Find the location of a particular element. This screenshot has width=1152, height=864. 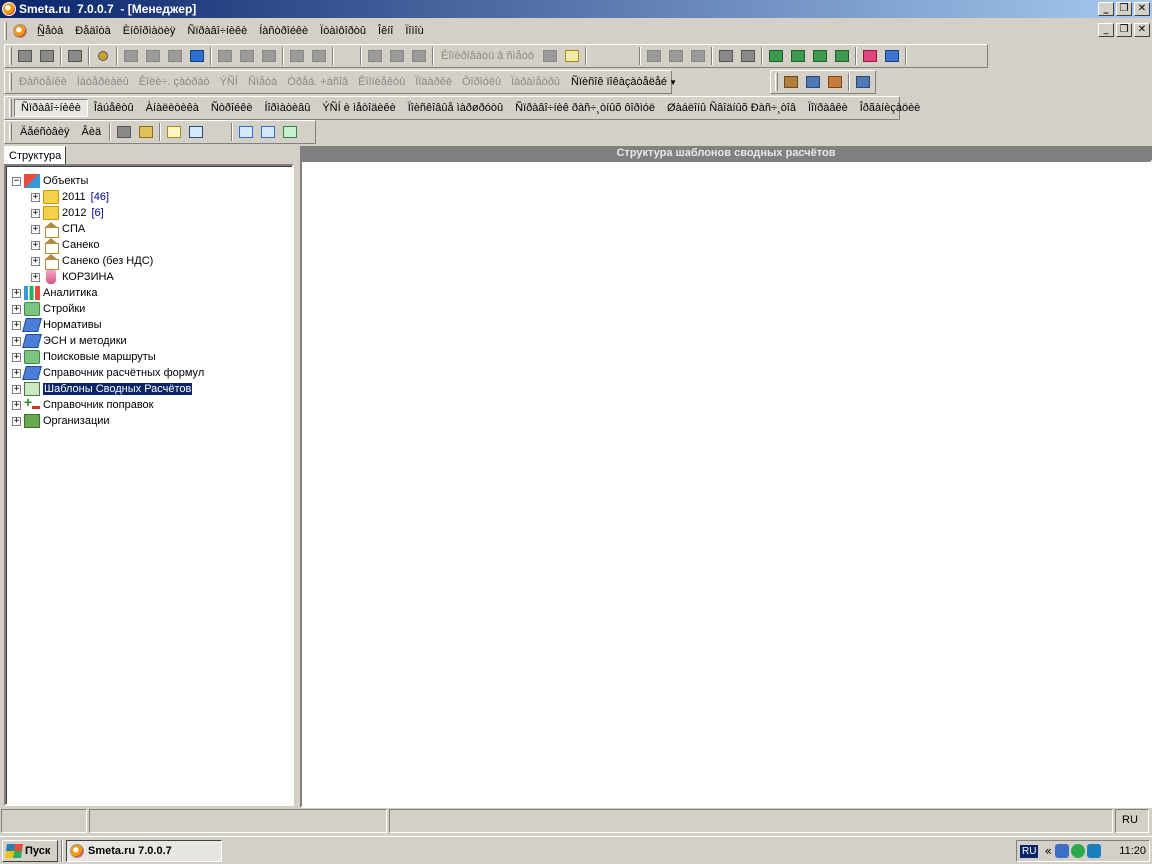

menu-item-settings: Íàñòðîéêè is located at coordinates (283, 31).